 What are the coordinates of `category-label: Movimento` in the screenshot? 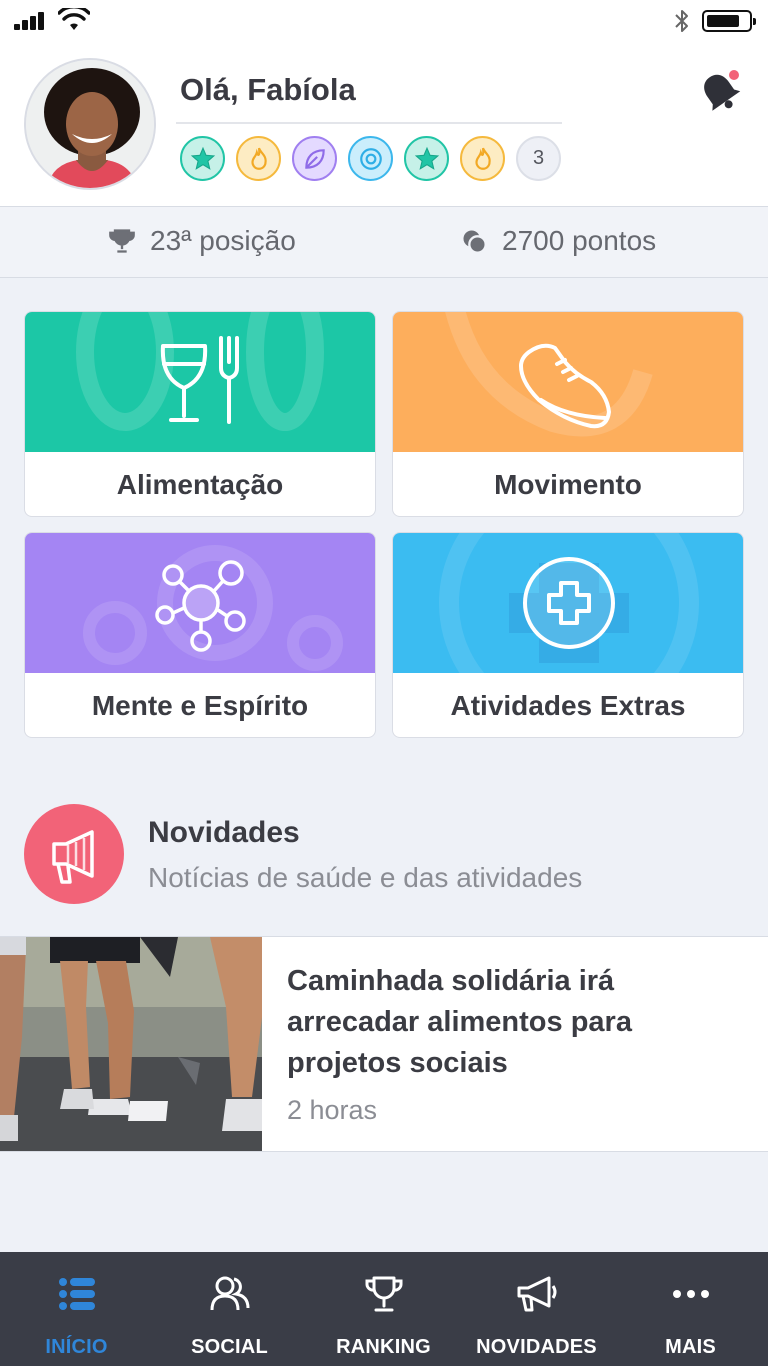 It's located at (568, 484).